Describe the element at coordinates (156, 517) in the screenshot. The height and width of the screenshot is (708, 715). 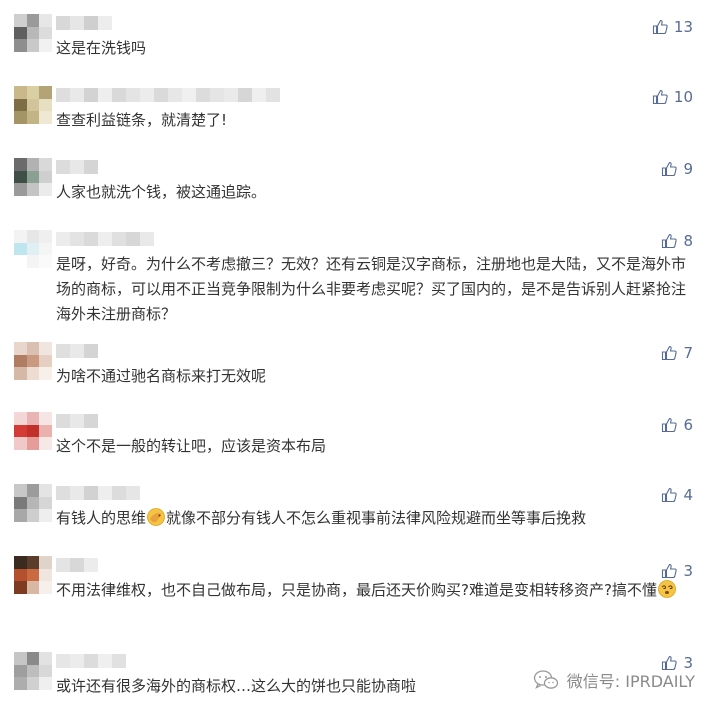
I see `facepalm-emoji` at that location.